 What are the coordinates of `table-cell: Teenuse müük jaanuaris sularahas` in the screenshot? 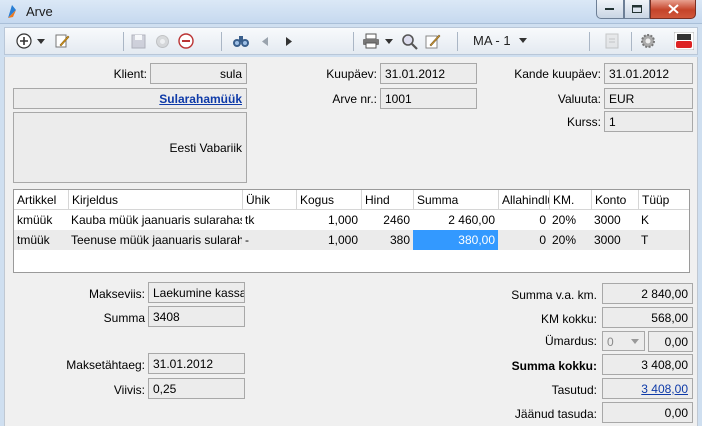 It's located at (155, 240).